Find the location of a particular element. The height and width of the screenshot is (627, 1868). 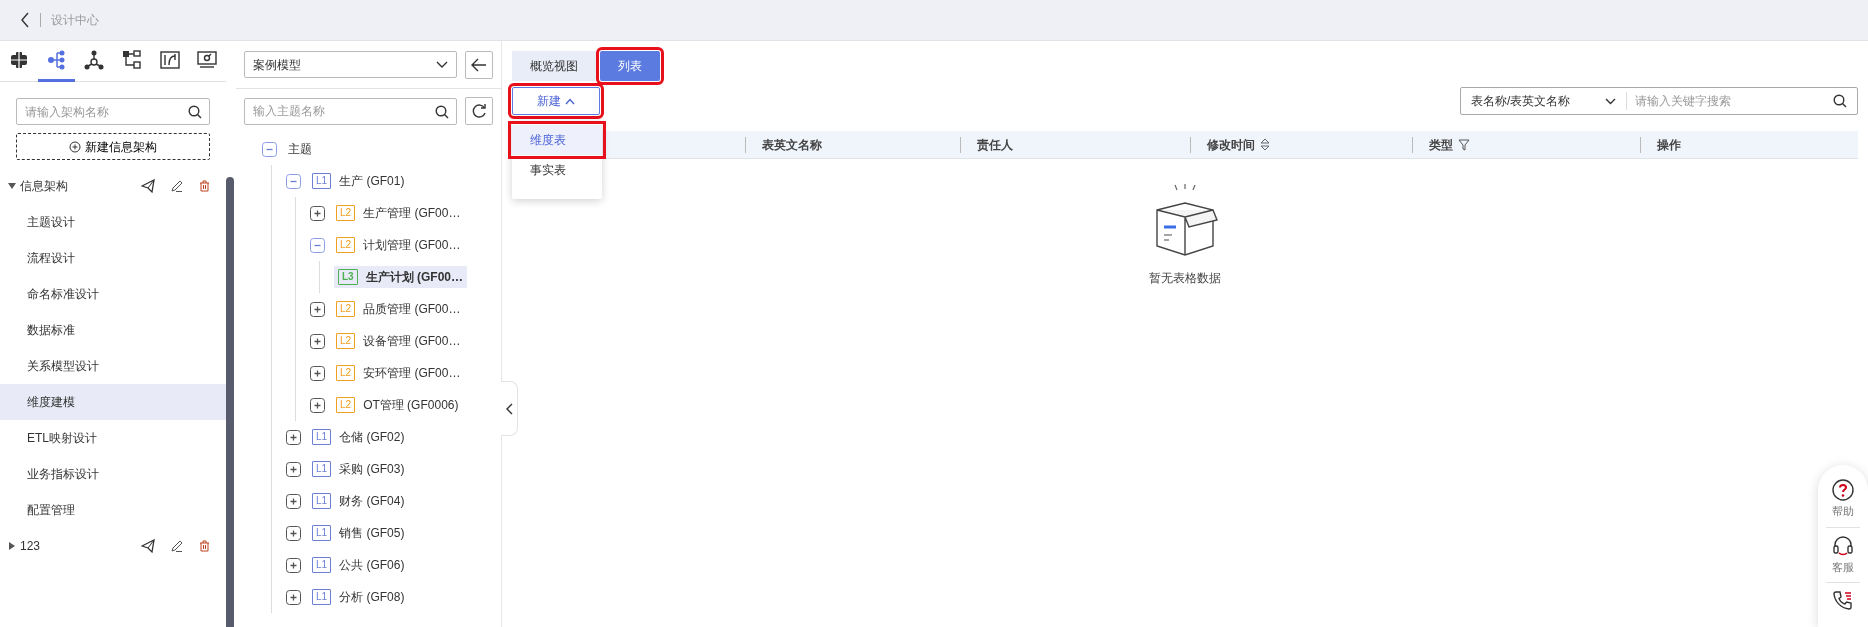

tree-node-label: 分析 (GF08) is located at coordinates (372, 597).